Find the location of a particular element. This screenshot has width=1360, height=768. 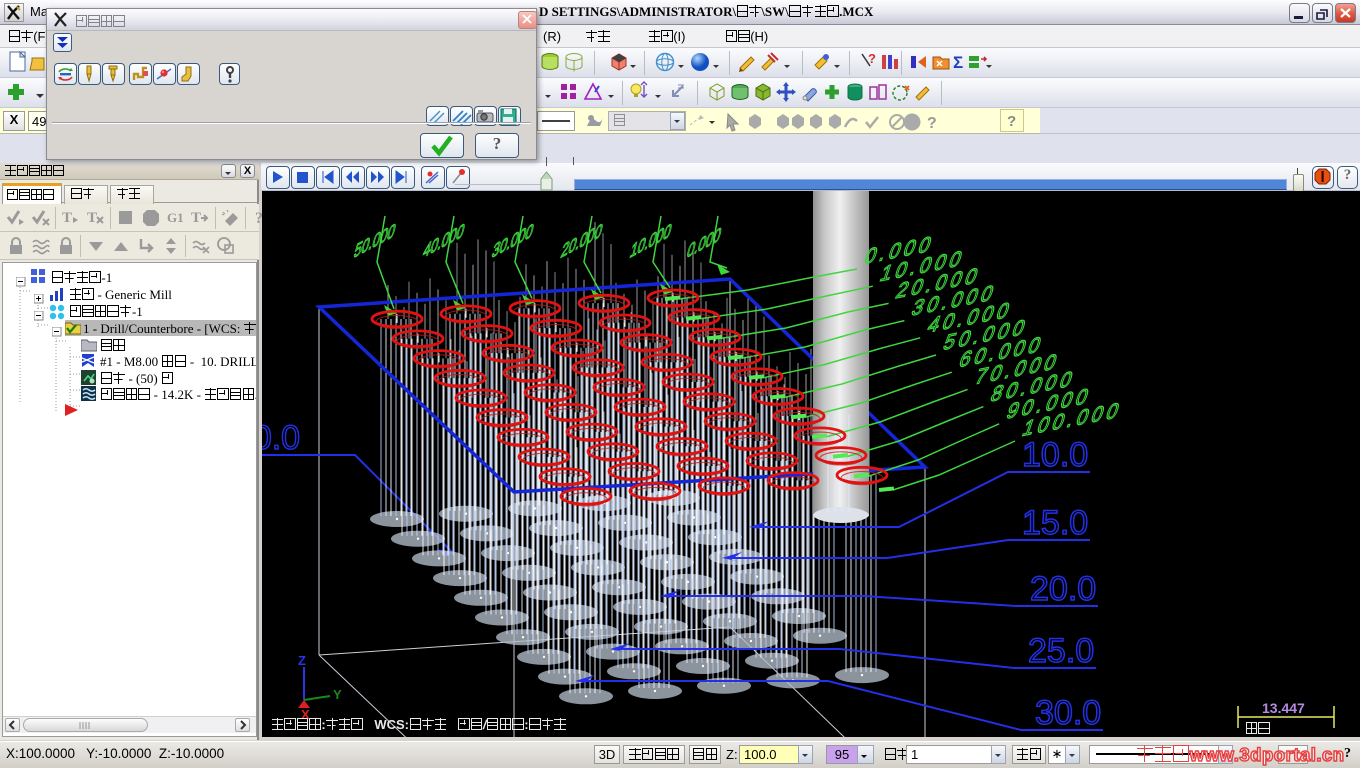

svg-text: 20.0 is located at coordinates (1063, 589).